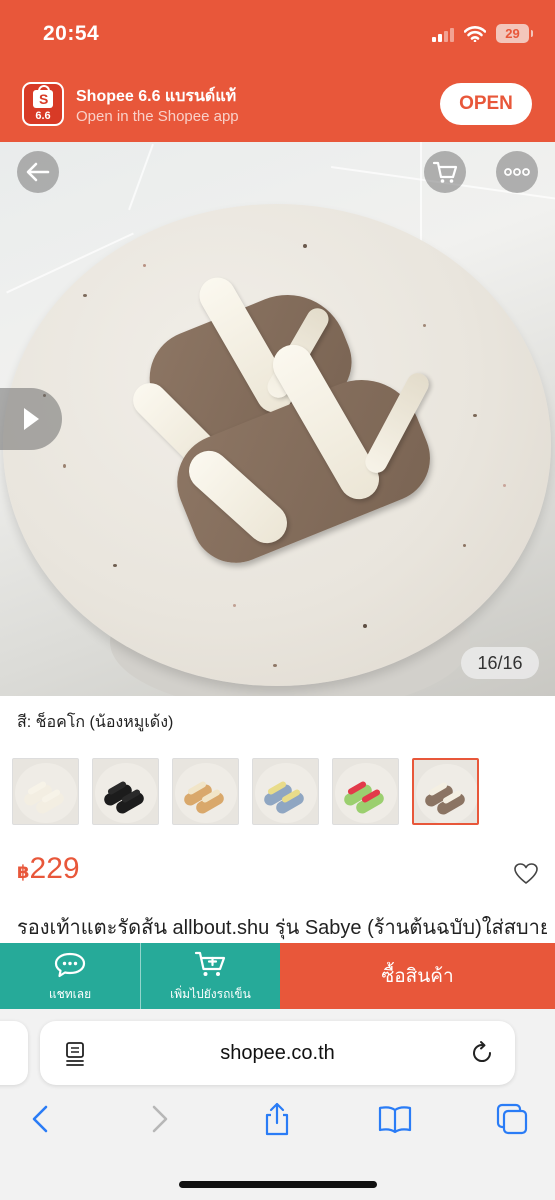 Image resolution: width=555 pixels, height=1200 pixels. I want to click on previous-tab-peek, so click(14, 1053).